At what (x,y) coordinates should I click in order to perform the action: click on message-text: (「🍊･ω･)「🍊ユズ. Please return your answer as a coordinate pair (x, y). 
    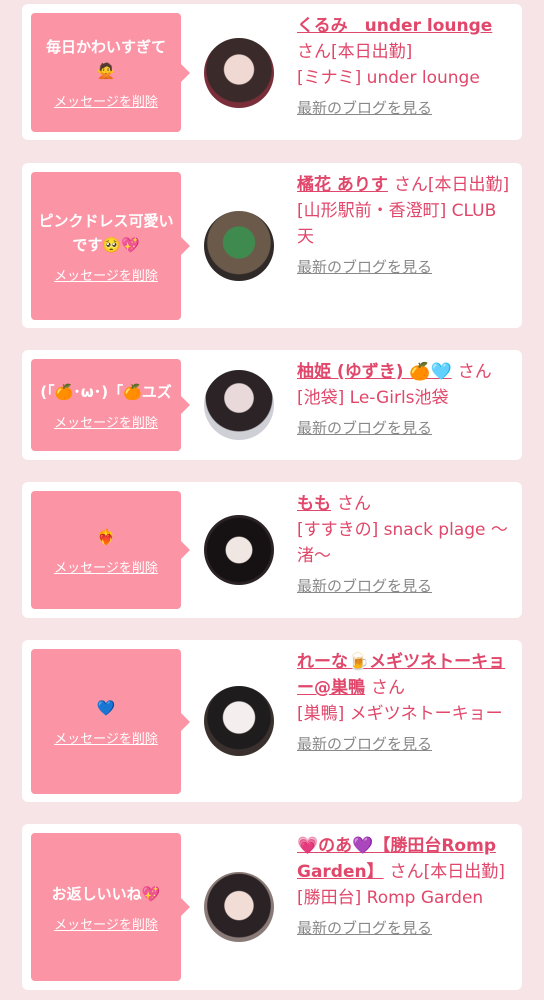
    Looking at the image, I should click on (106, 391).